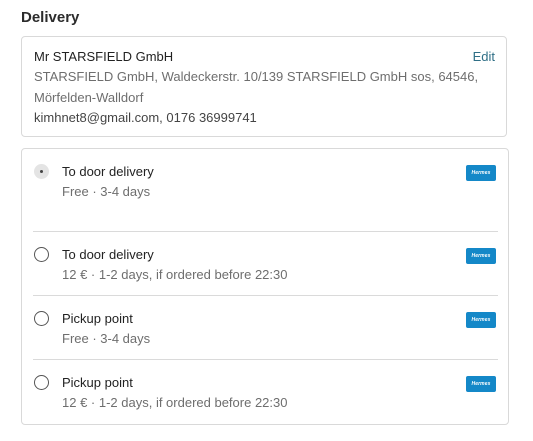 The height and width of the screenshot is (441, 533). I want to click on address-line-2: Mörfelden-Walldorf, so click(89, 97).